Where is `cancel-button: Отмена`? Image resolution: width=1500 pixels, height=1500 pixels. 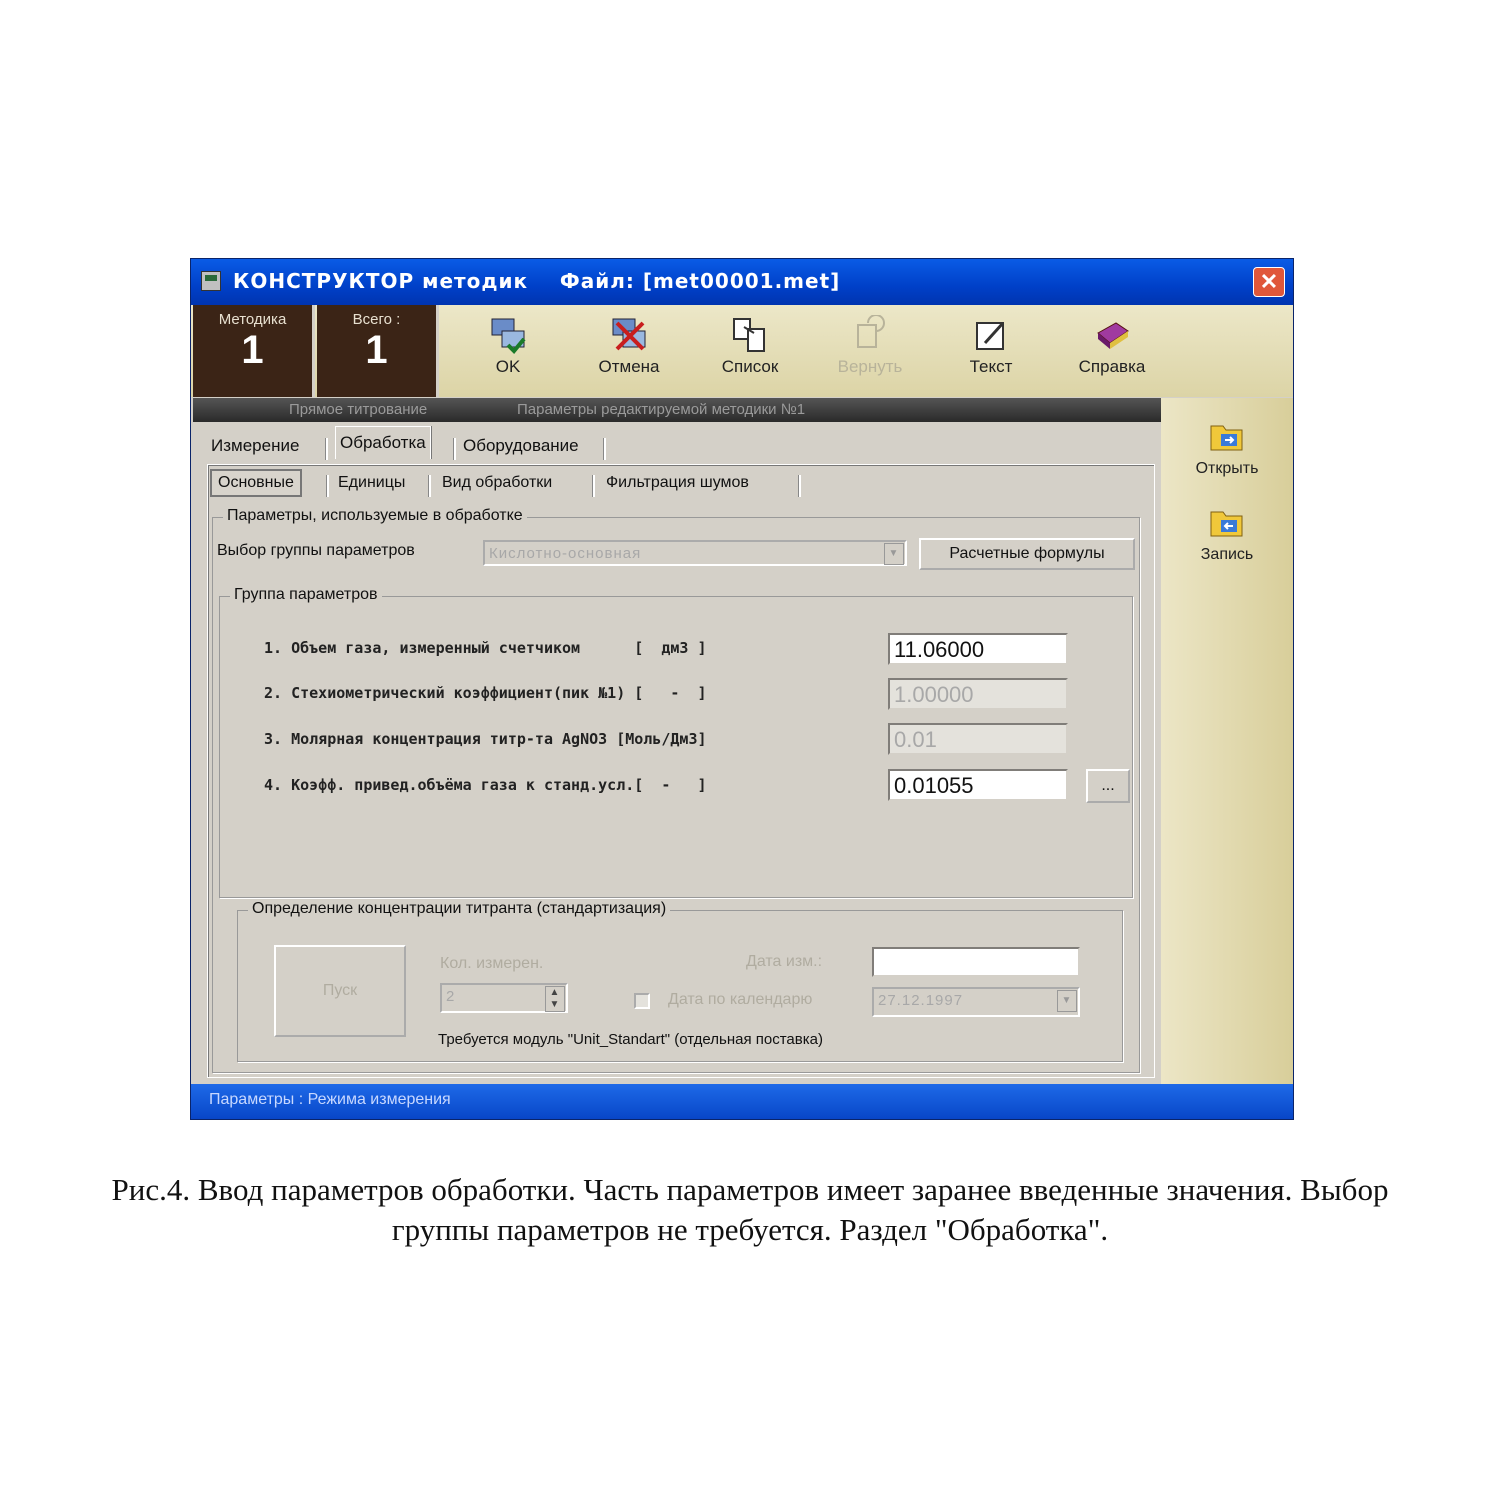 cancel-button: Отмена is located at coordinates (629, 352).